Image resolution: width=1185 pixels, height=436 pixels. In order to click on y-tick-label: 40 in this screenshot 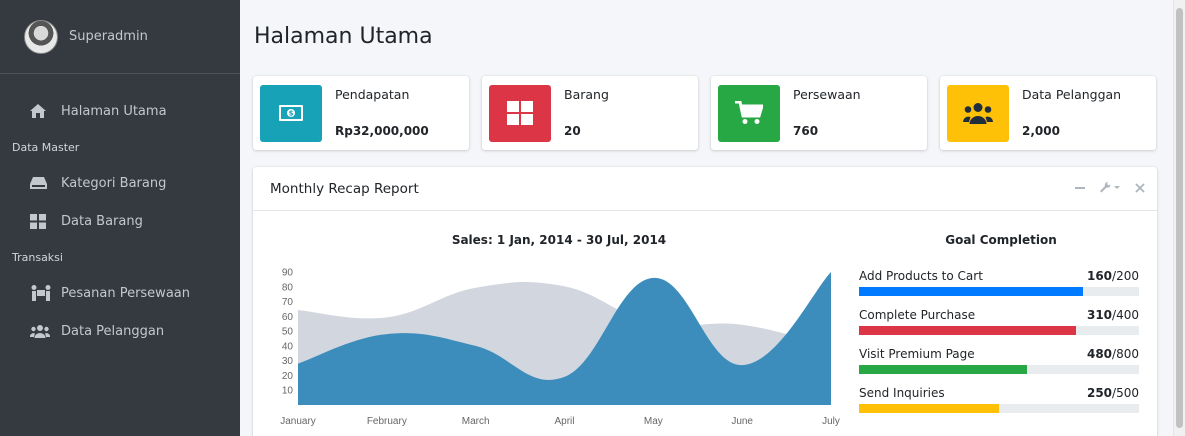, I will do `click(288, 346)`.